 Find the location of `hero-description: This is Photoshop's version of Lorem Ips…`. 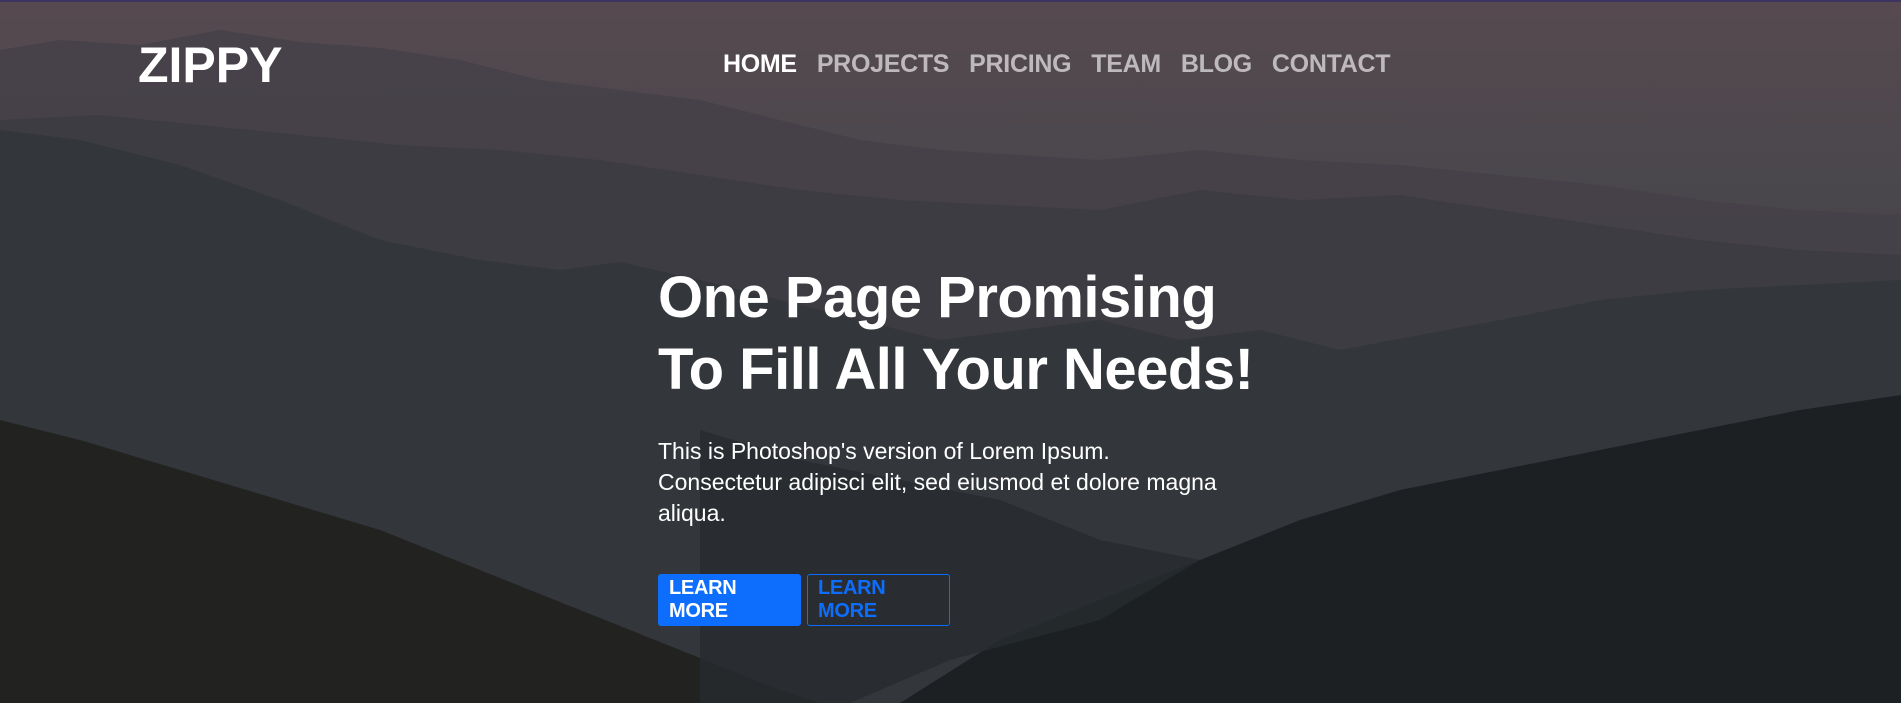

hero-description: This is Photoshop's version of Lorem Ips… is located at coordinates (937, 482).